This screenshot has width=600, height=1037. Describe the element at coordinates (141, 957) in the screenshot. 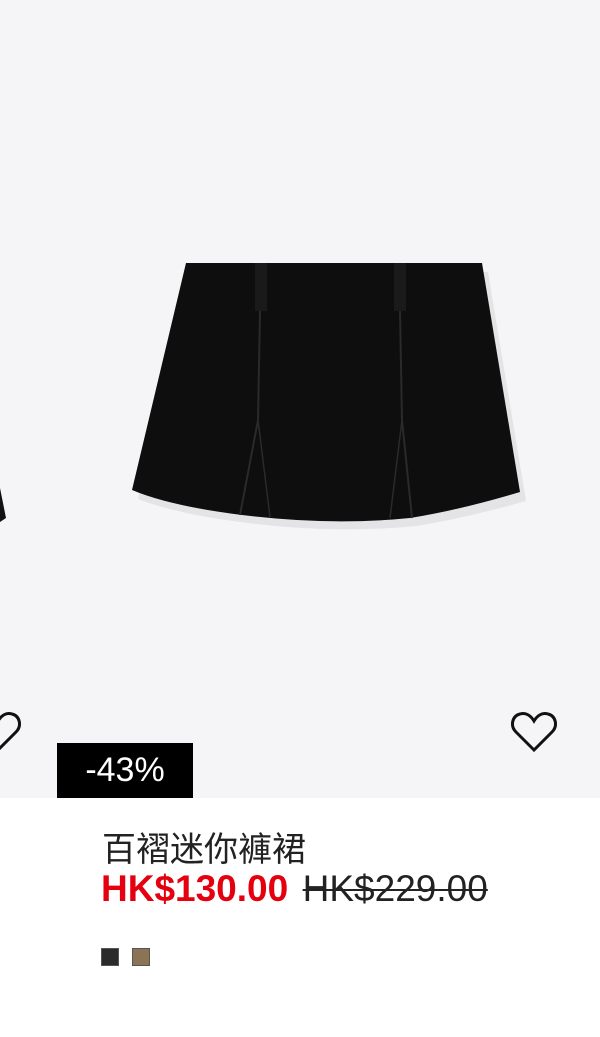

I see `swatch-brown` at that location.